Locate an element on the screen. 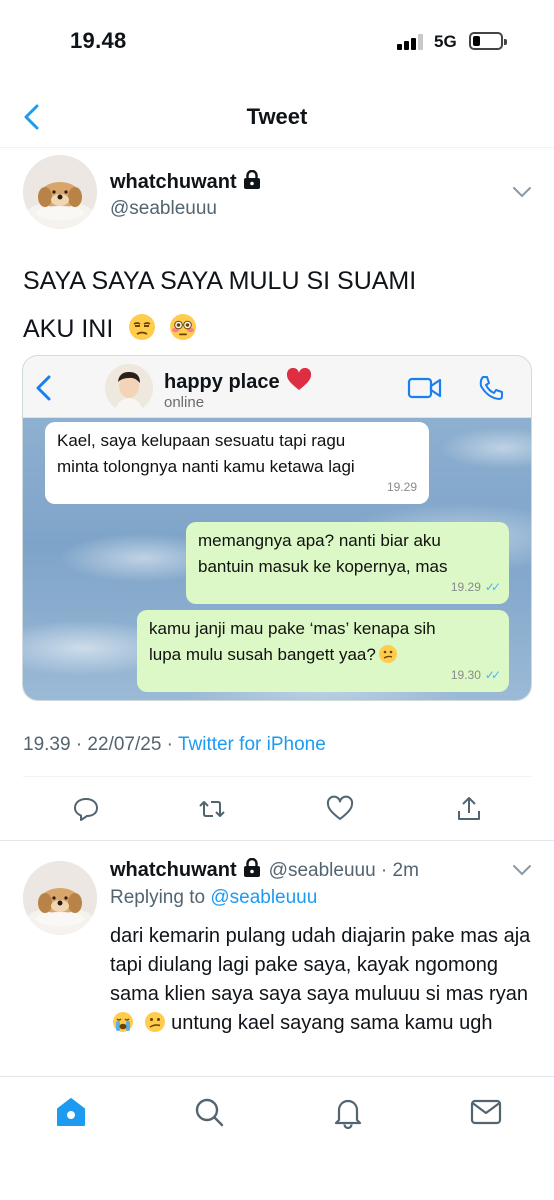  unamused-face-icon is located at coordinates (142, 327).